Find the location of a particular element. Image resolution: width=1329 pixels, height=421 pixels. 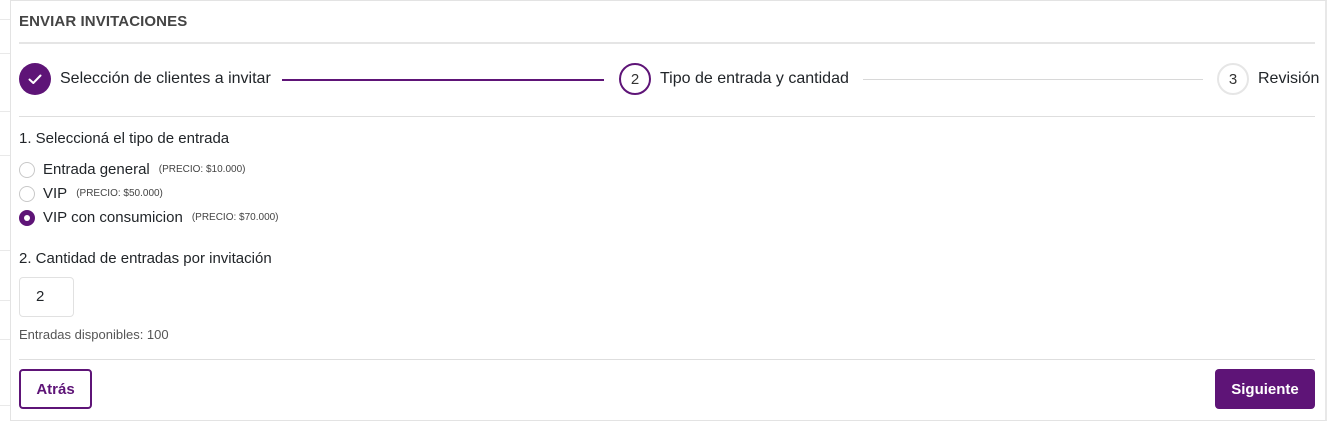

check-icon is located at coordinates (35, 79).